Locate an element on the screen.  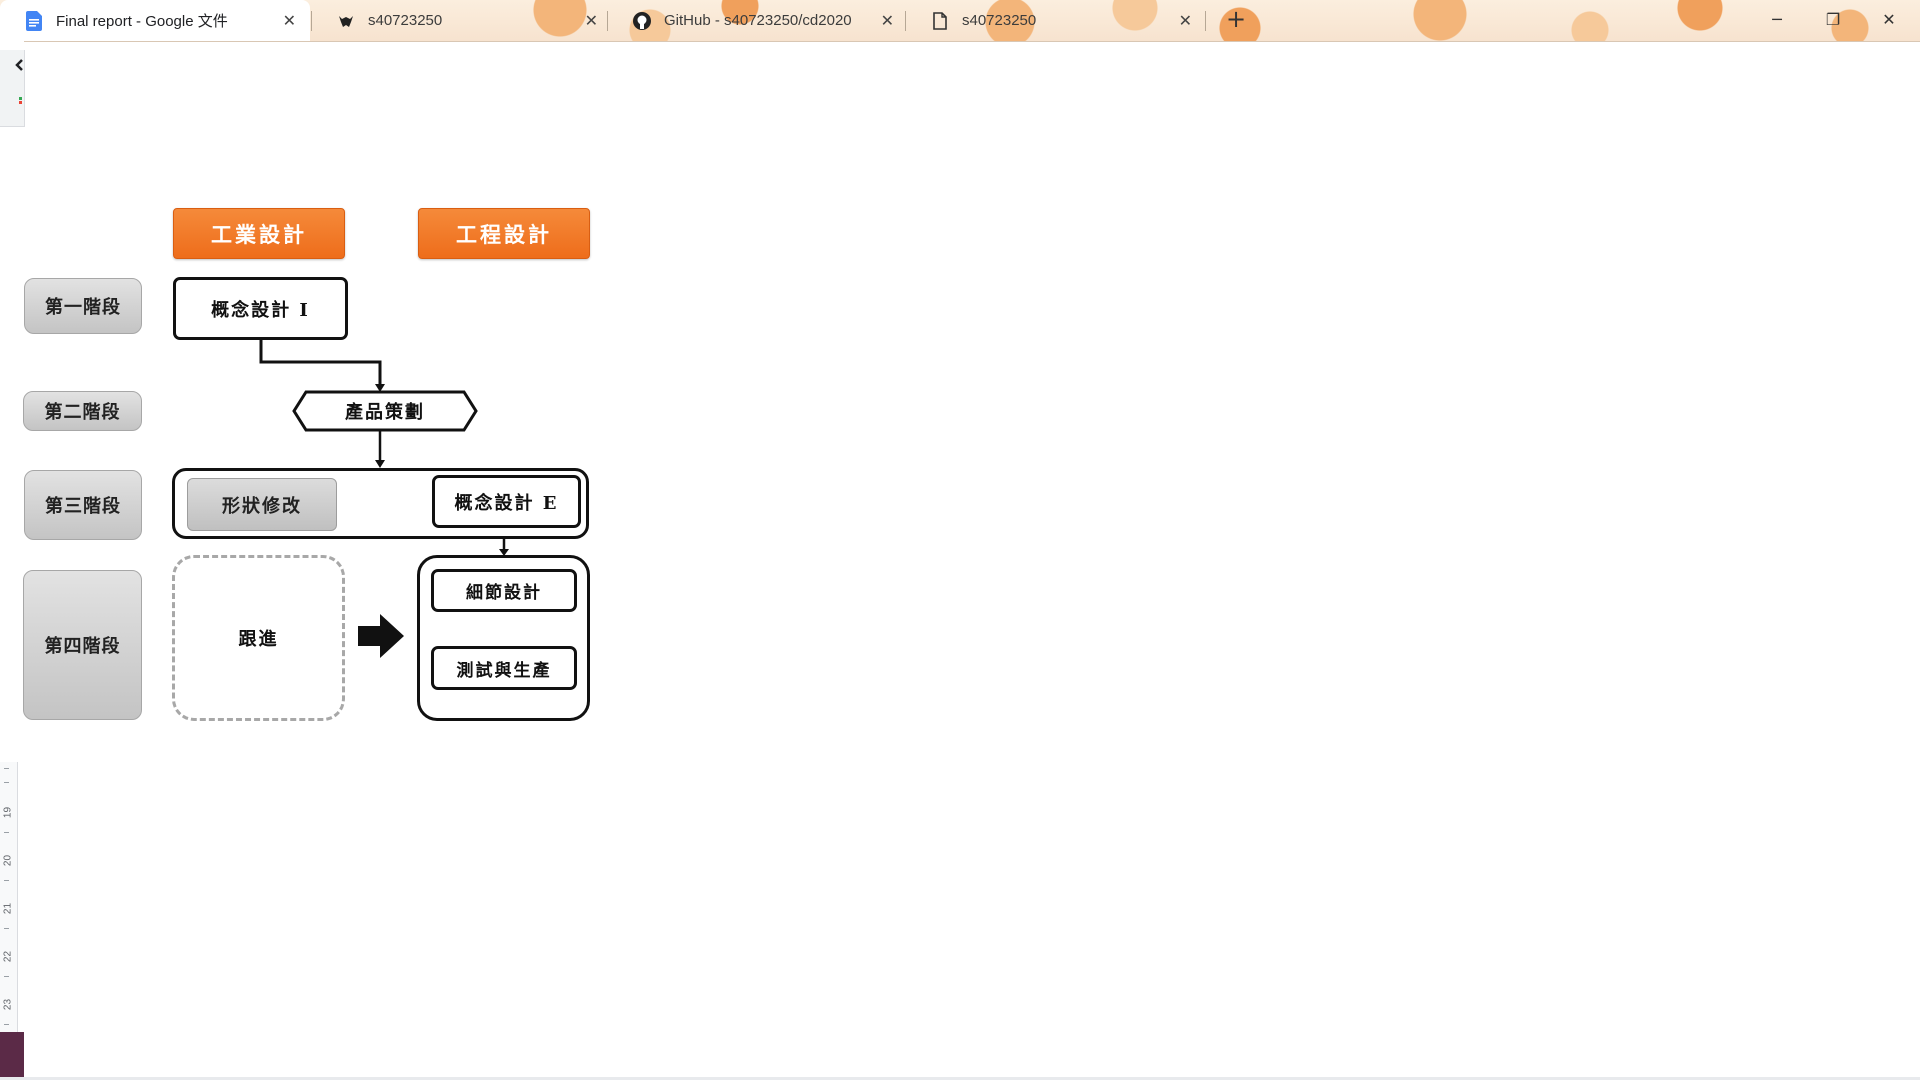
node-follow-up: 跟進 is located at coordinates (258, 638).